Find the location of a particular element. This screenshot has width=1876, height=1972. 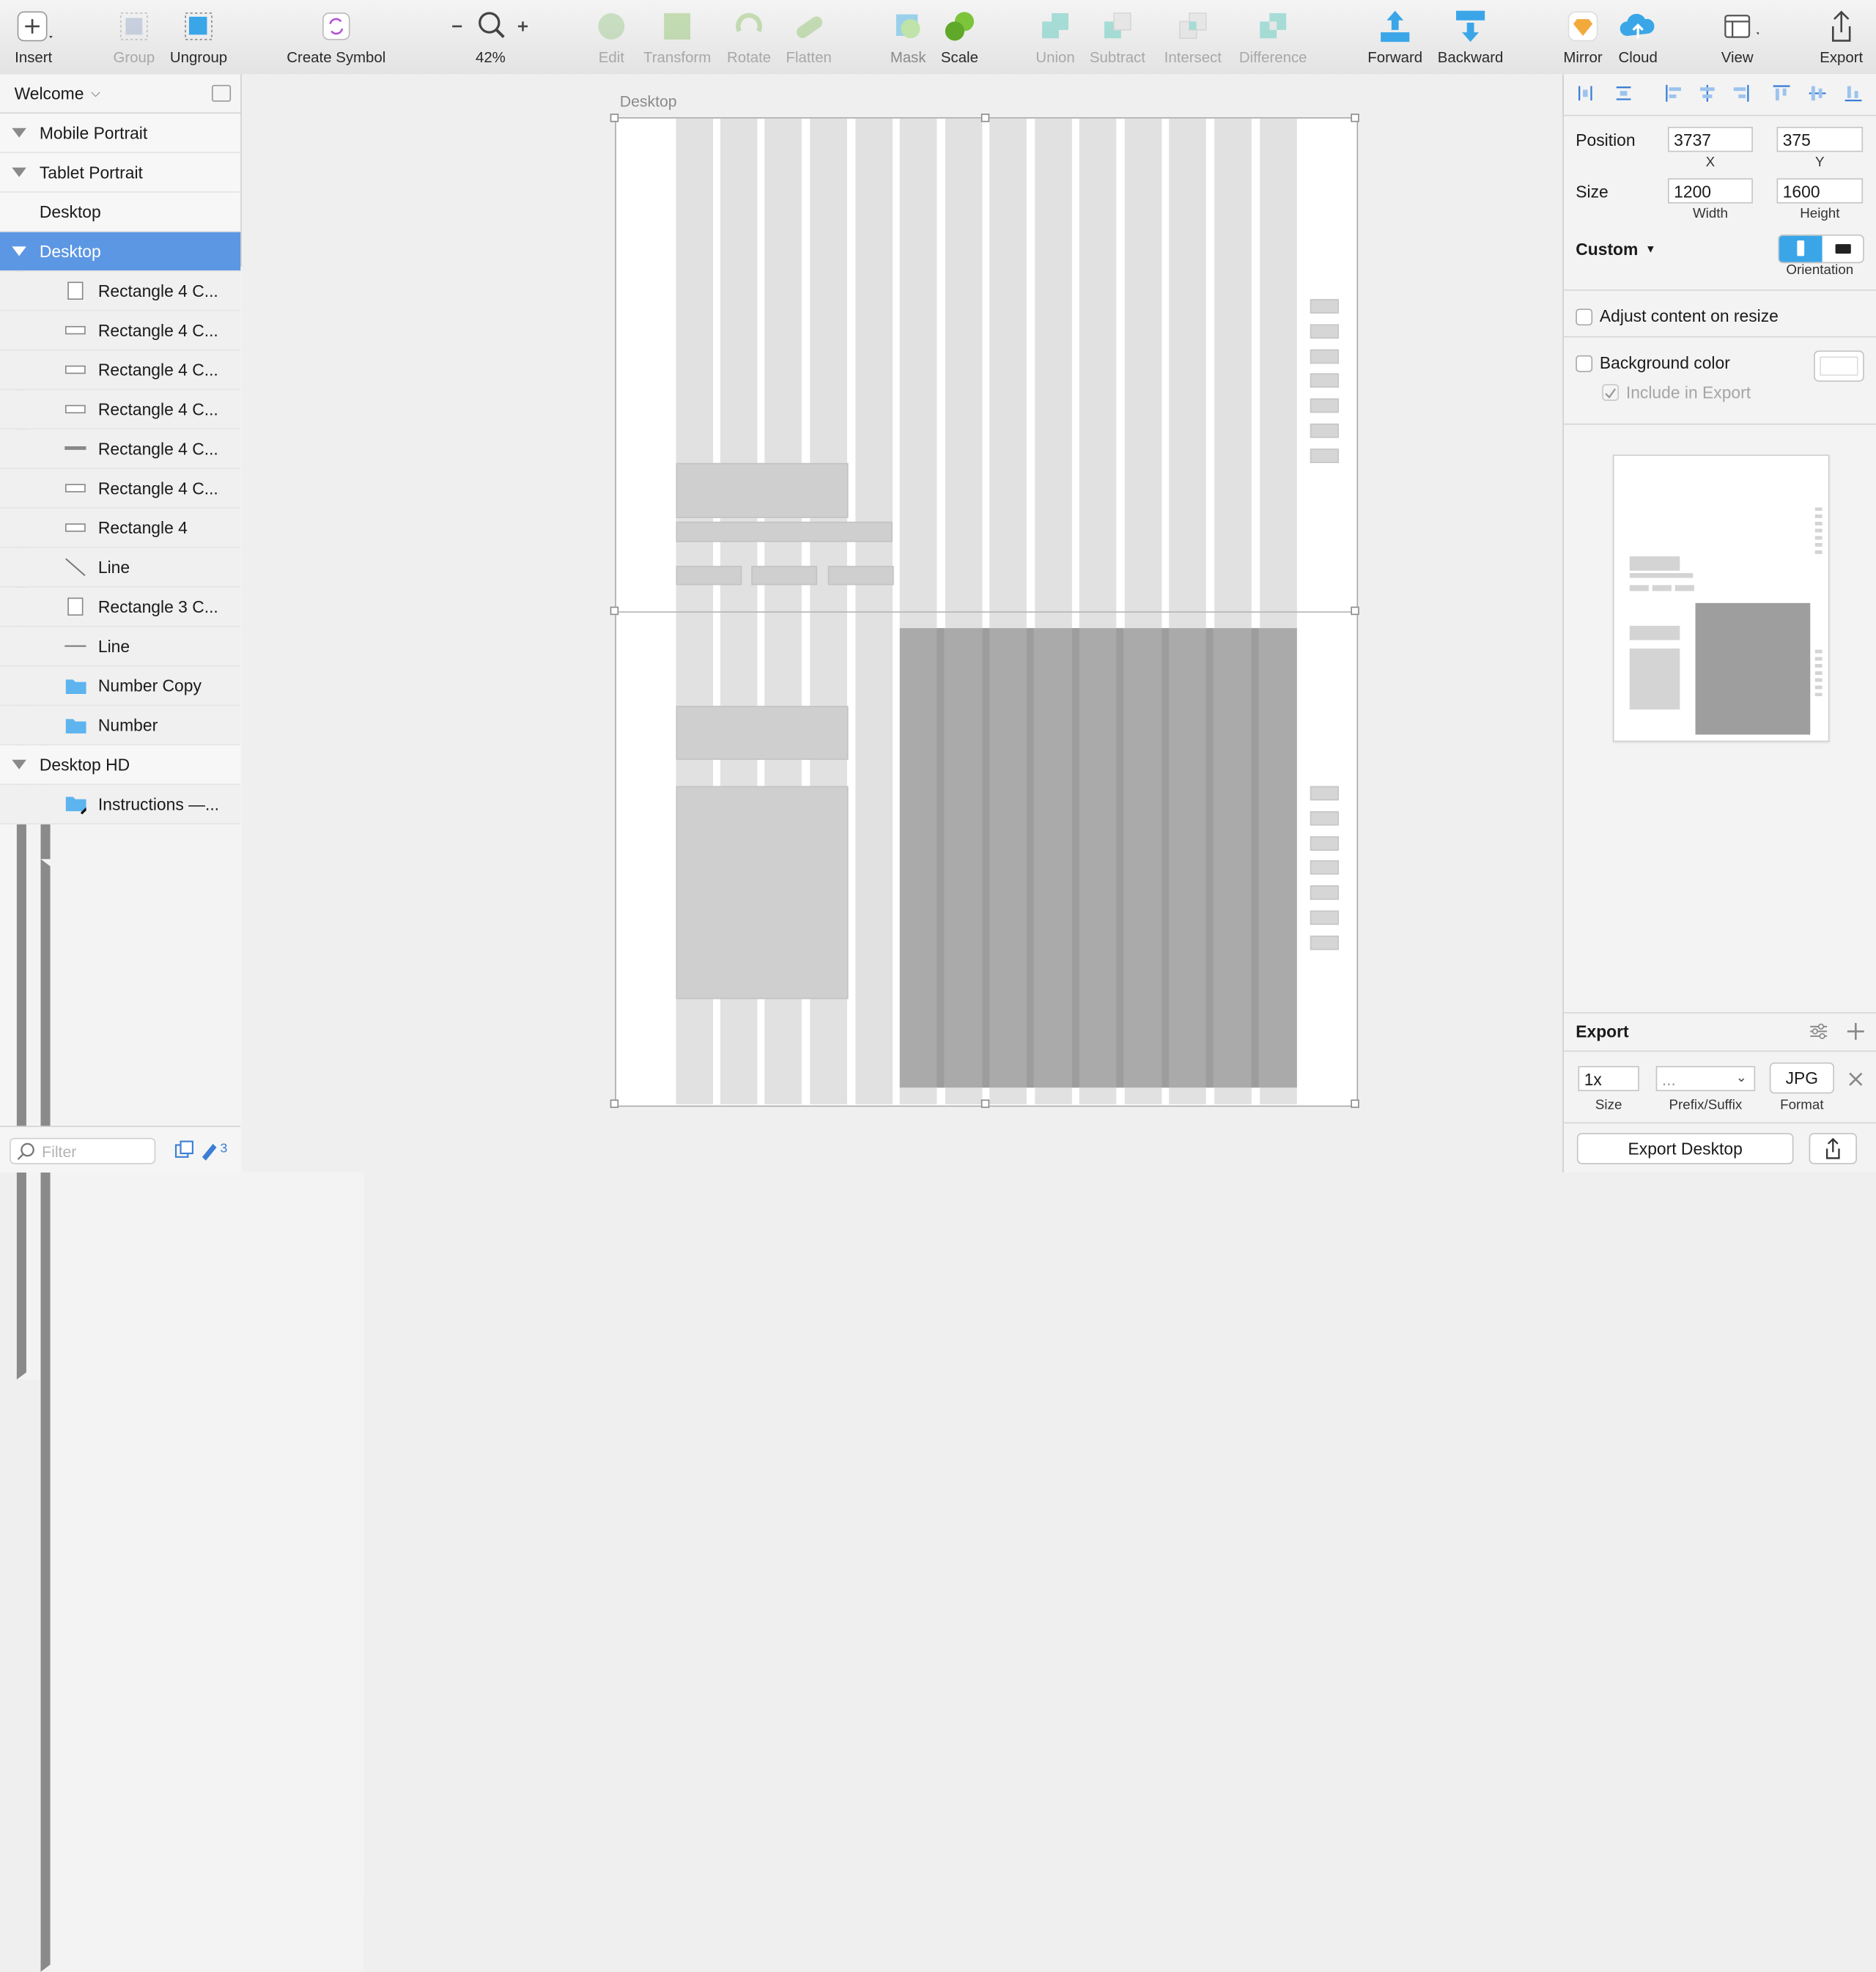

union-button: Union is located at coordinates (1055, 38).